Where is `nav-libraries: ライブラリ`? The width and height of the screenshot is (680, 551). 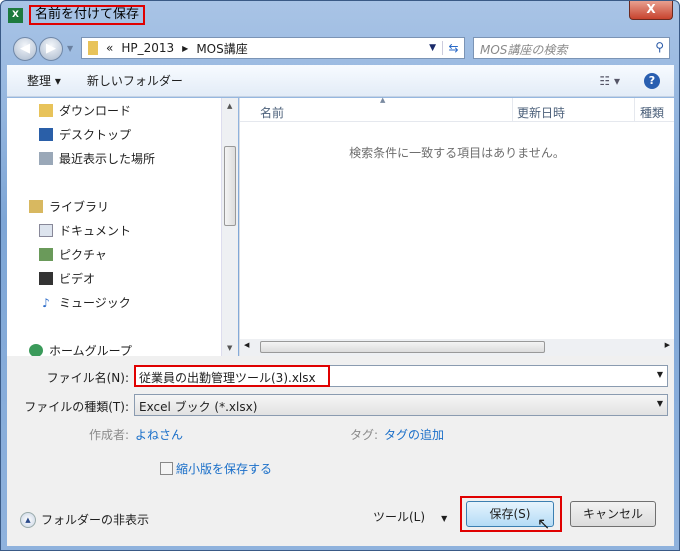
nav-libraries: ライブラリ is located at coordinates (69, 206).